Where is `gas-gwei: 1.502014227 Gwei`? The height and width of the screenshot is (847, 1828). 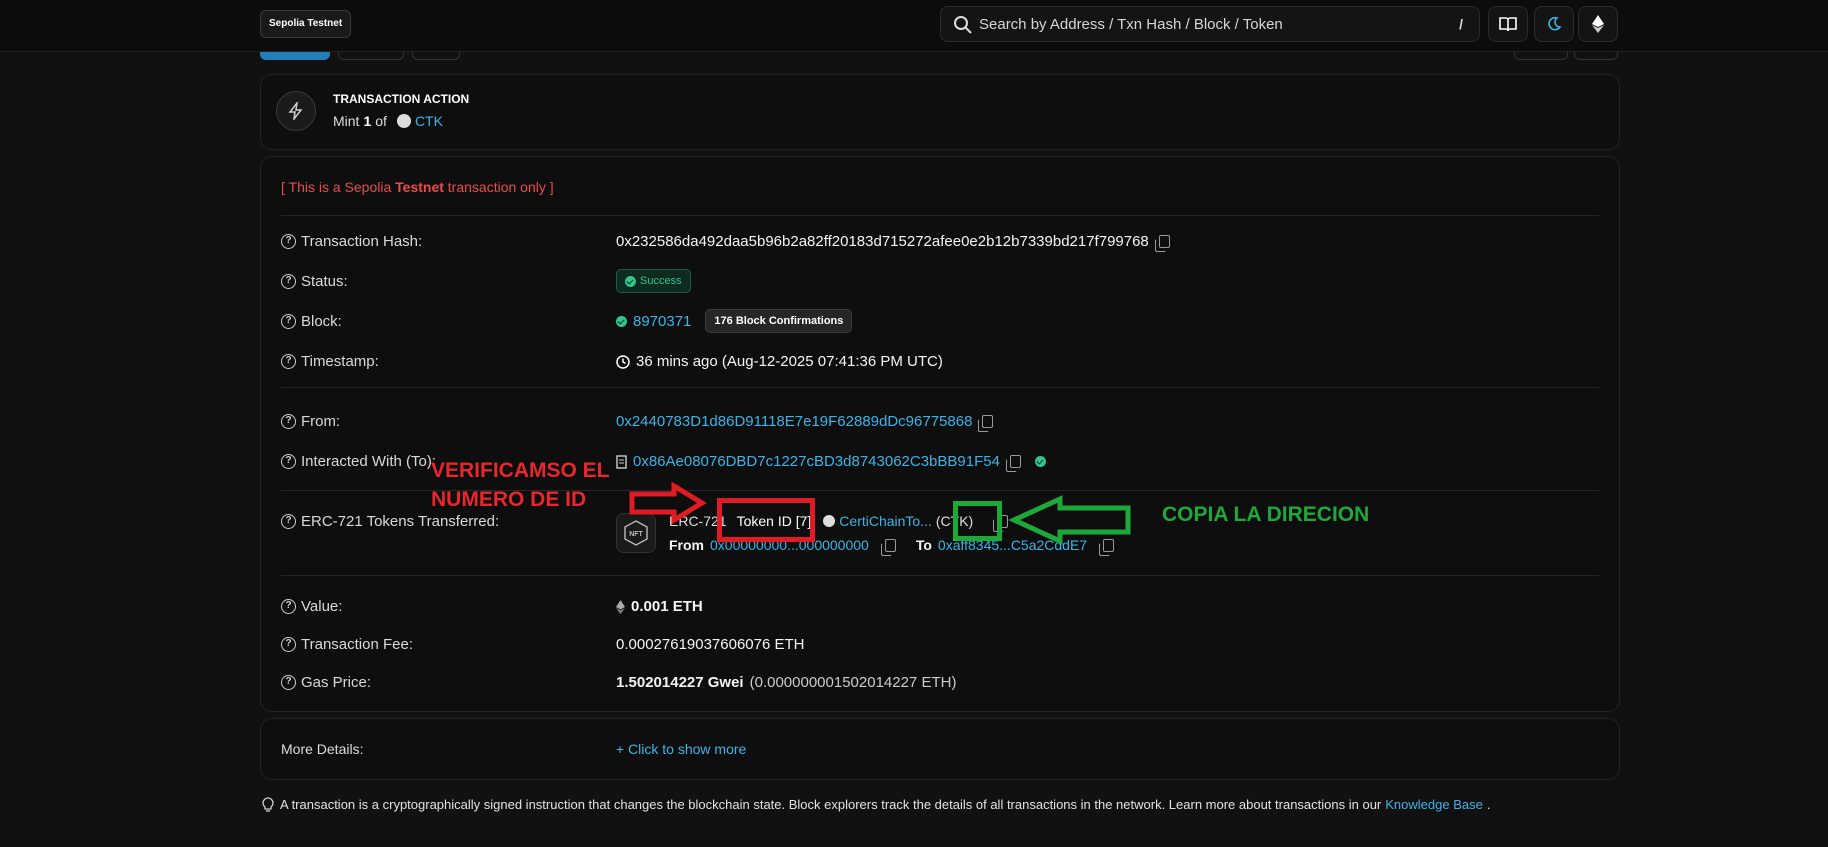 gas-gwei: 1.502014227 Gwei is located at coordinates (680, 682).